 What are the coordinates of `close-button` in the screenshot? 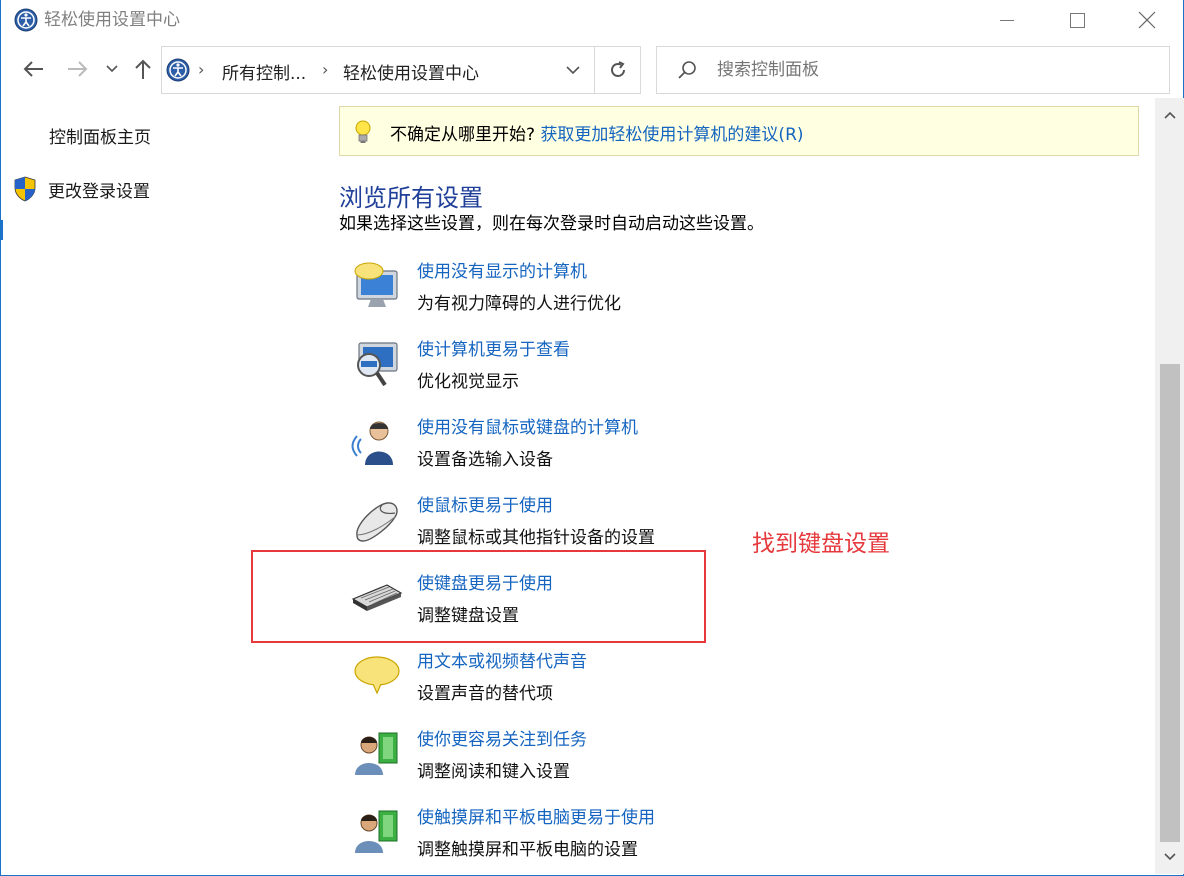 It's located at (1147, 20).